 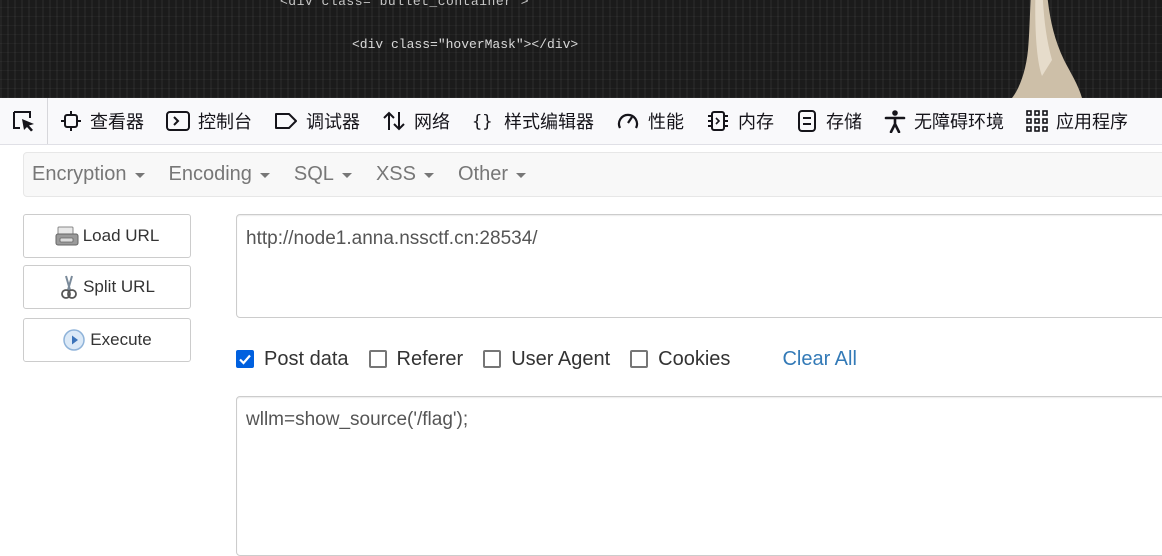 What do you see at coordinates (819, 359) in the screenshot?
I see `clear-all-link: Clear All` at bounding box center [819, 359].